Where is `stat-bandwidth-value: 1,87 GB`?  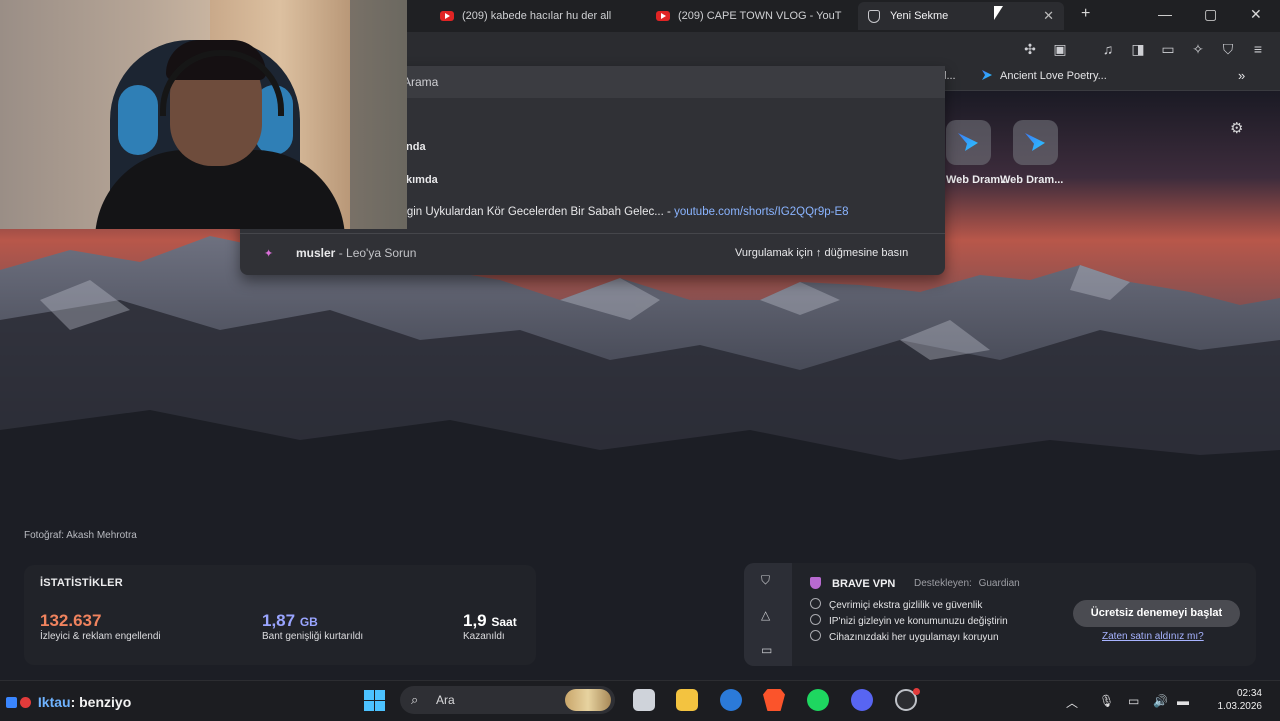 stat-bandwidth-value: 1,87 GB is located at coordinates (290, 620).